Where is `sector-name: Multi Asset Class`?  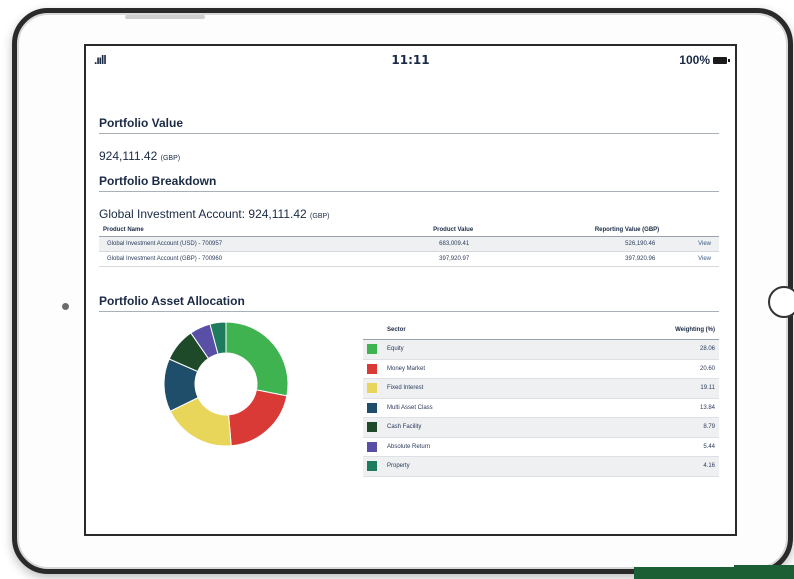
sector-name: Multi Asset Class is located at coordinates (472, 408).